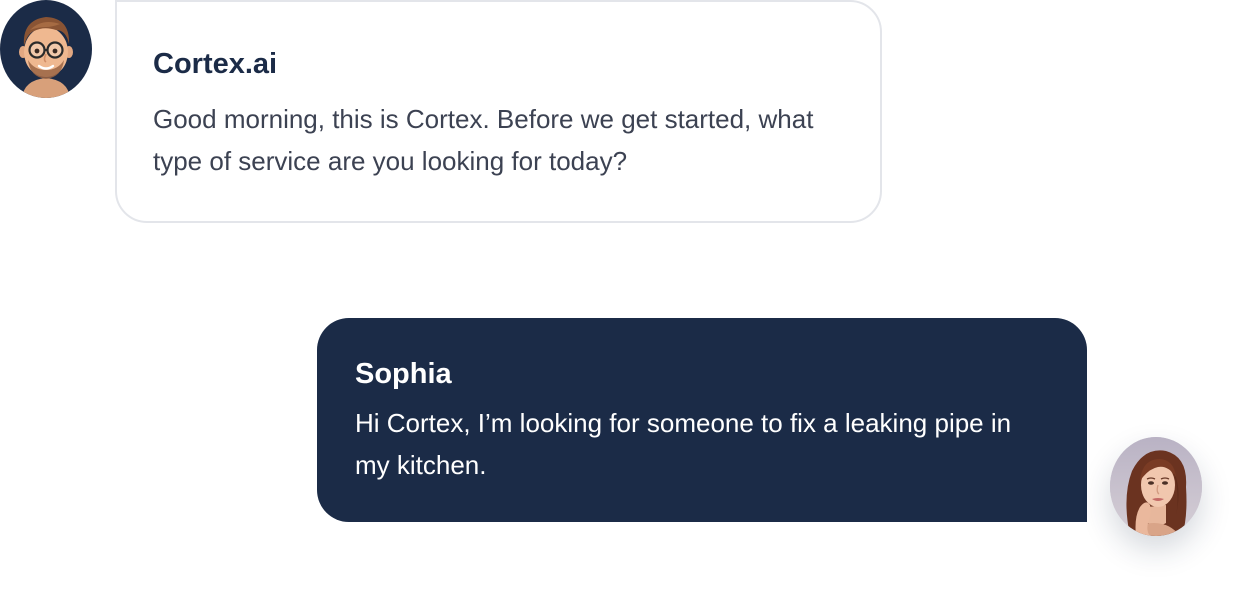  I want to click on memoji-man-glasses-icon, so click(46, 49).